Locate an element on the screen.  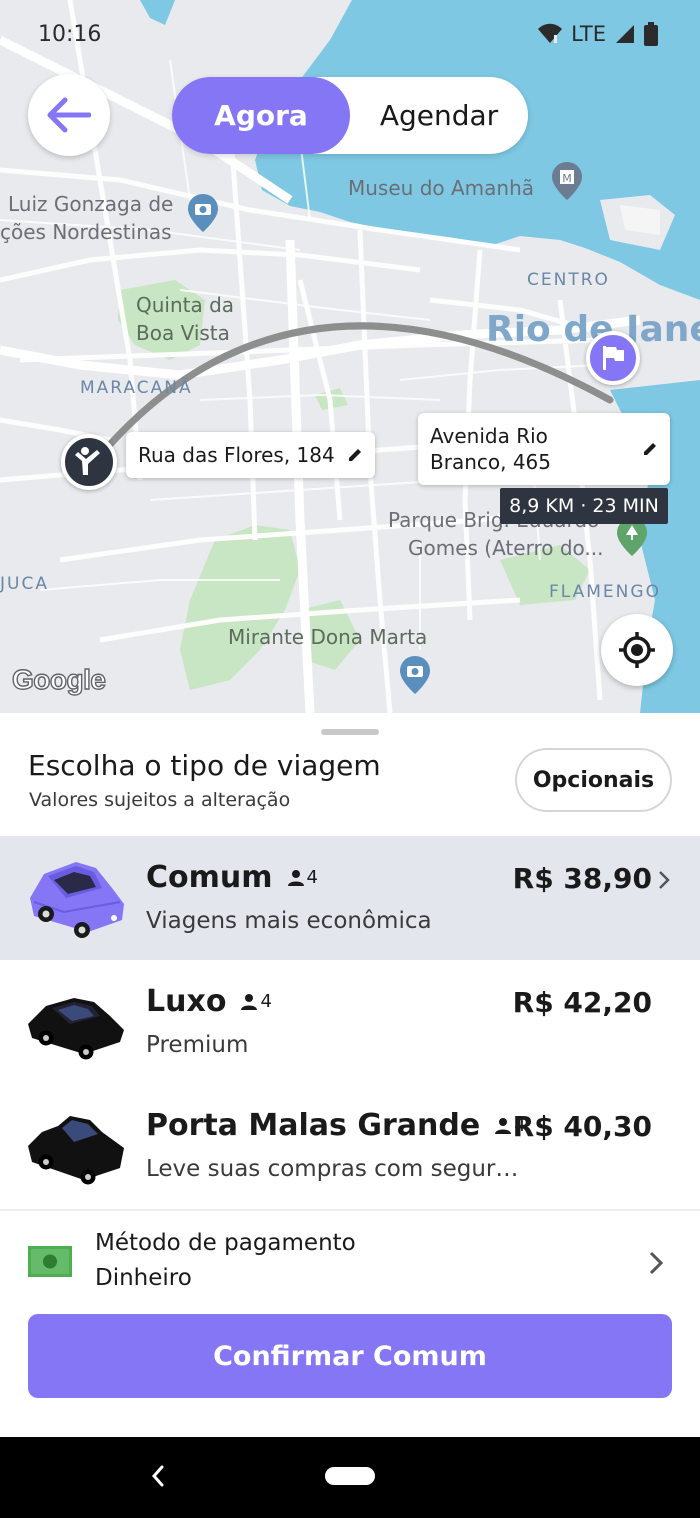
drag-handle is located at coordinates (350, 732).